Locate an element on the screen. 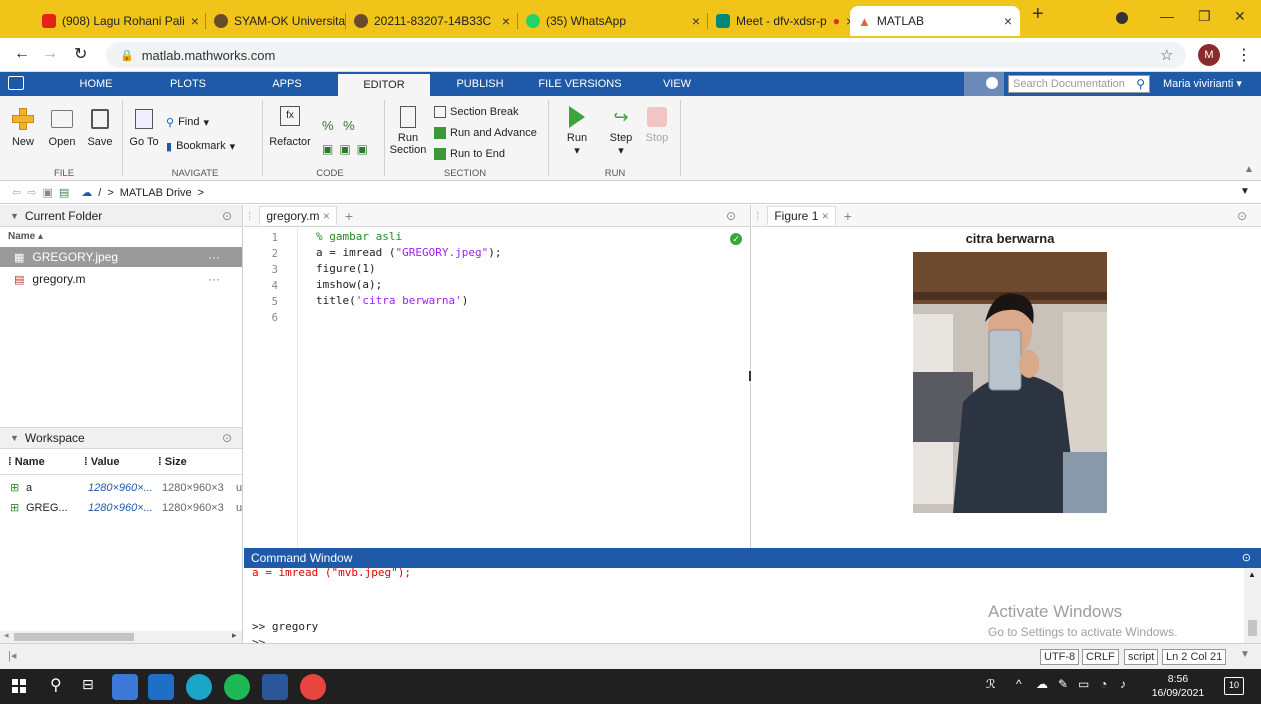 This screenshot has height=704, width=1261. tab-file-versions: FILE VERSIONS is located at coordinates (580, 84).